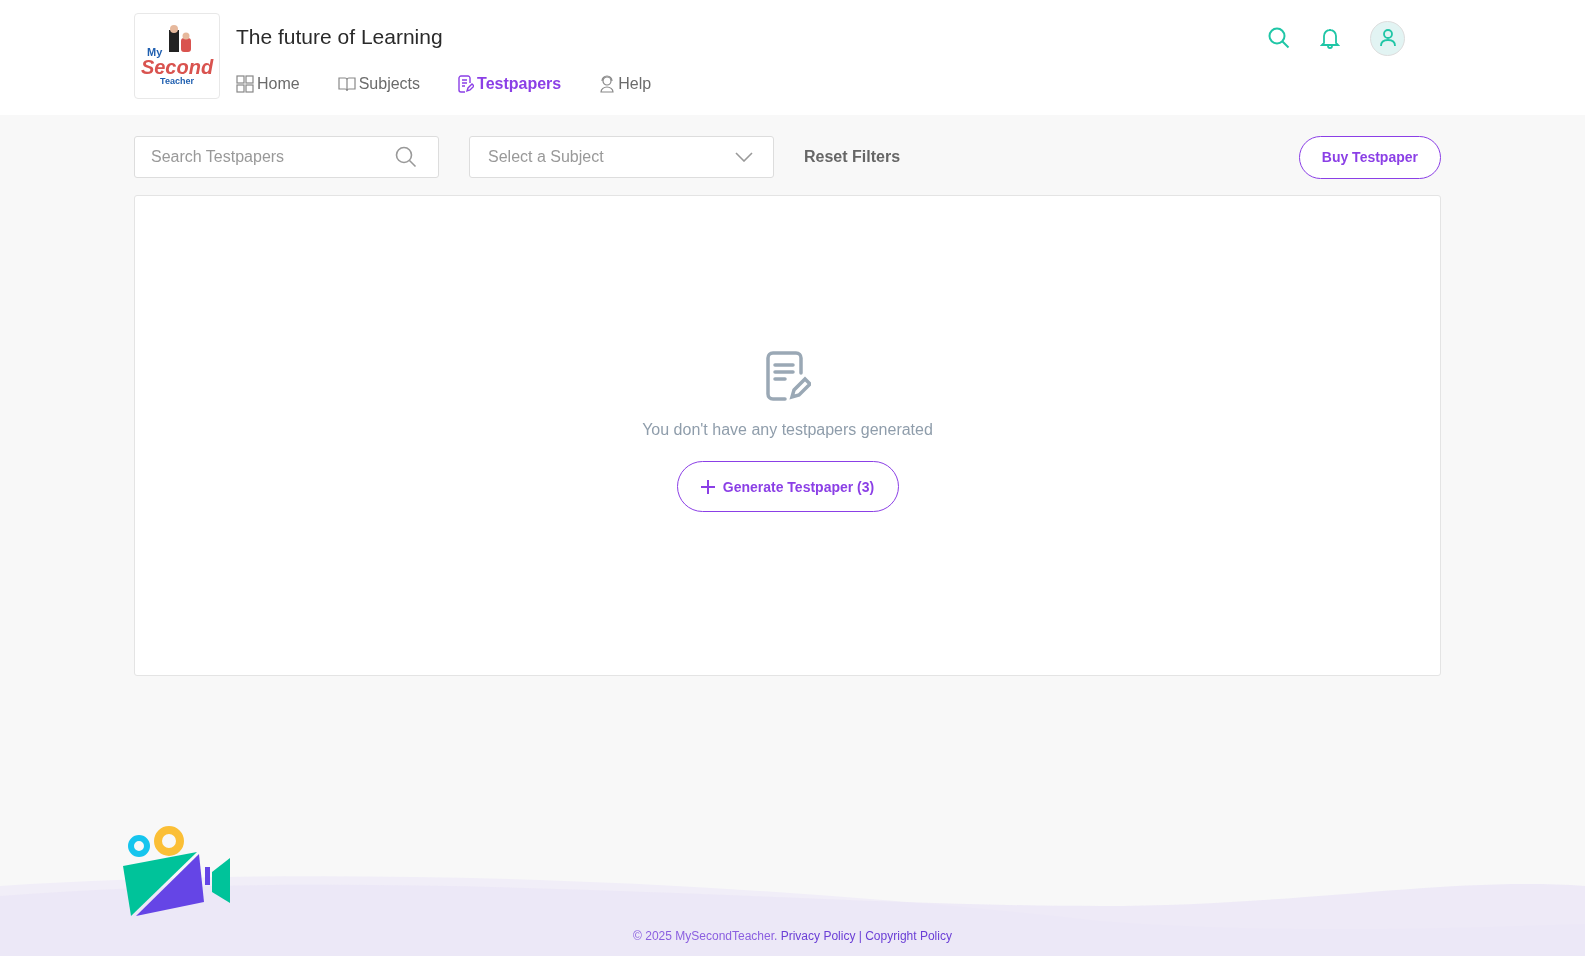 This screenshot has width=1585, height=956. I want to click on plus-icon, so click(707, 486).